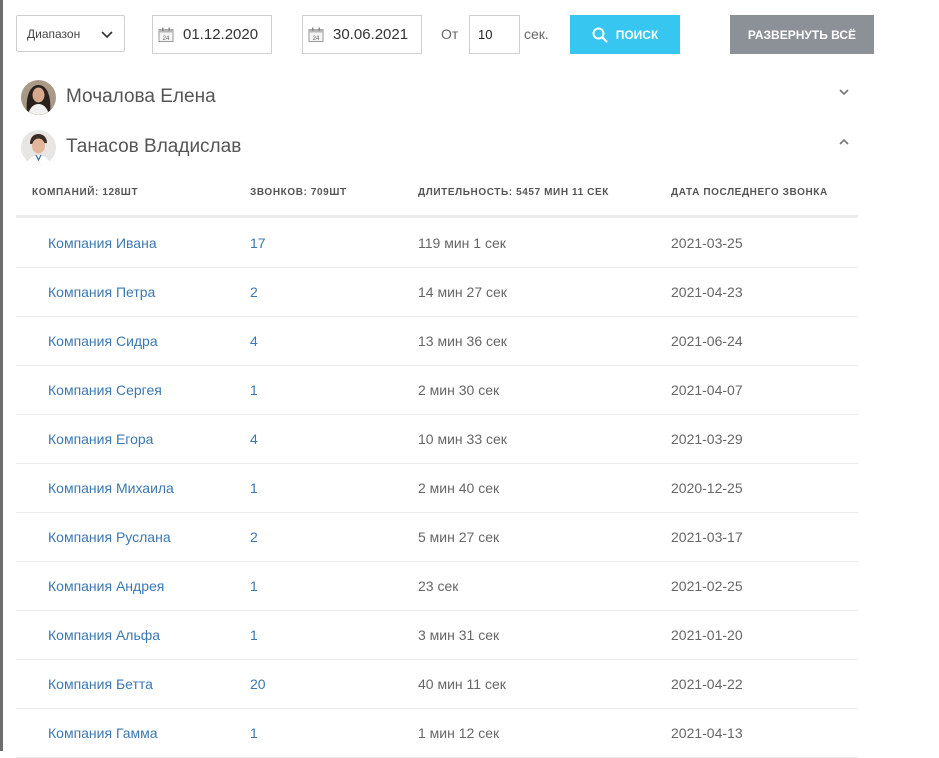 The image size is (939, 758). I want to click on expand-all-button: РАЗВЕРНУТЬ ВСЁ, so click(802, 34).